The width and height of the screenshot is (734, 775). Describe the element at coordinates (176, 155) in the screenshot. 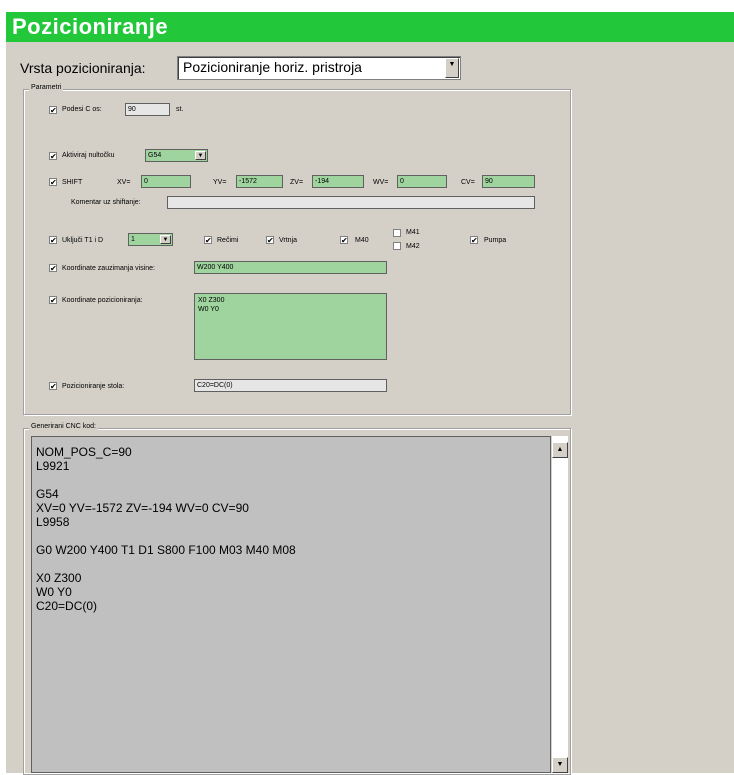

I see `aktiviraj-select: G54 ▼` at that location.